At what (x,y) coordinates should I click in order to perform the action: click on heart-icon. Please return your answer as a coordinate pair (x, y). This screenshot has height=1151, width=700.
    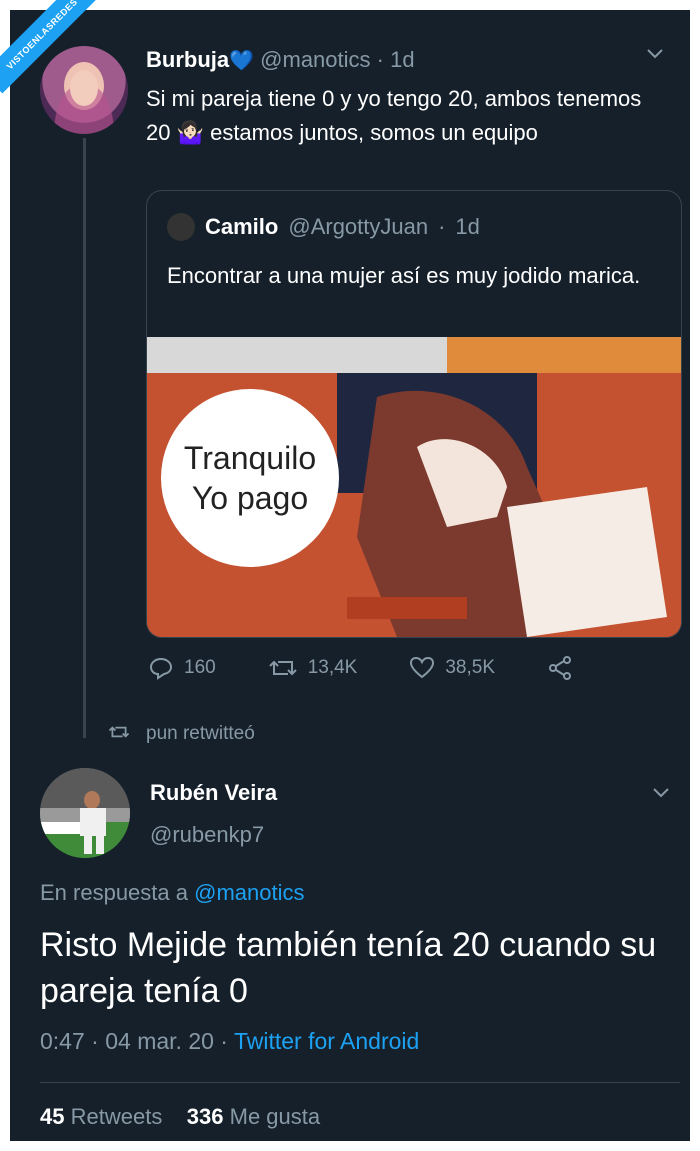
    Looking at the image, I should click on (422, 668).